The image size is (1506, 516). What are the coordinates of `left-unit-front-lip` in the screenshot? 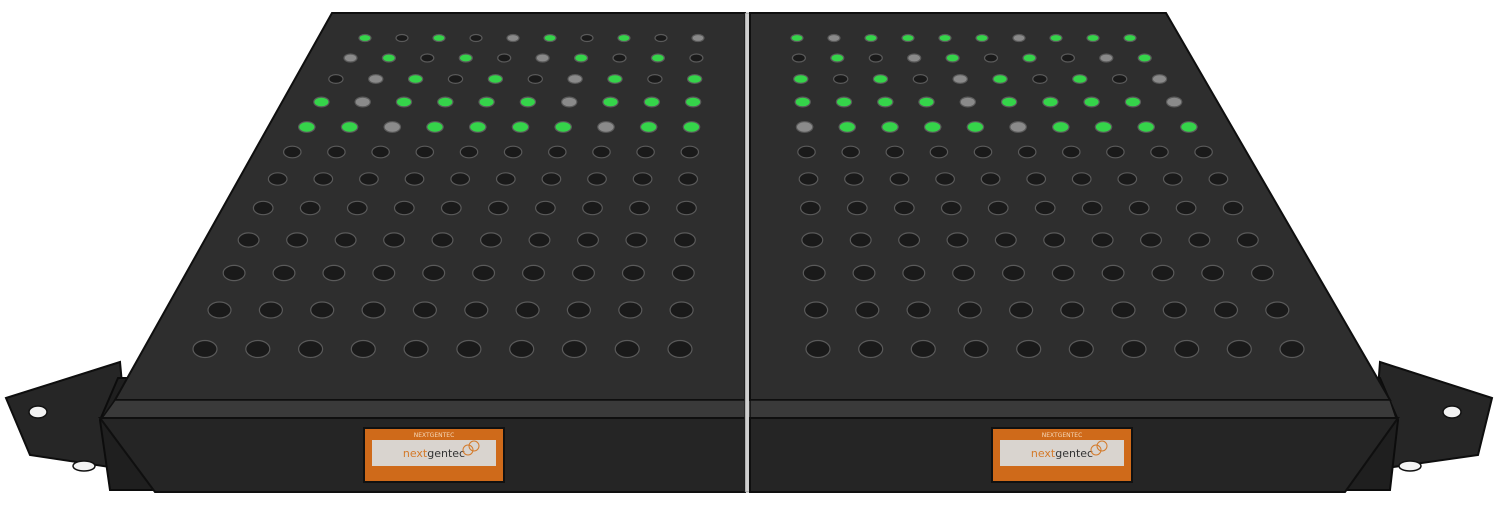 It's located at (423, 409).